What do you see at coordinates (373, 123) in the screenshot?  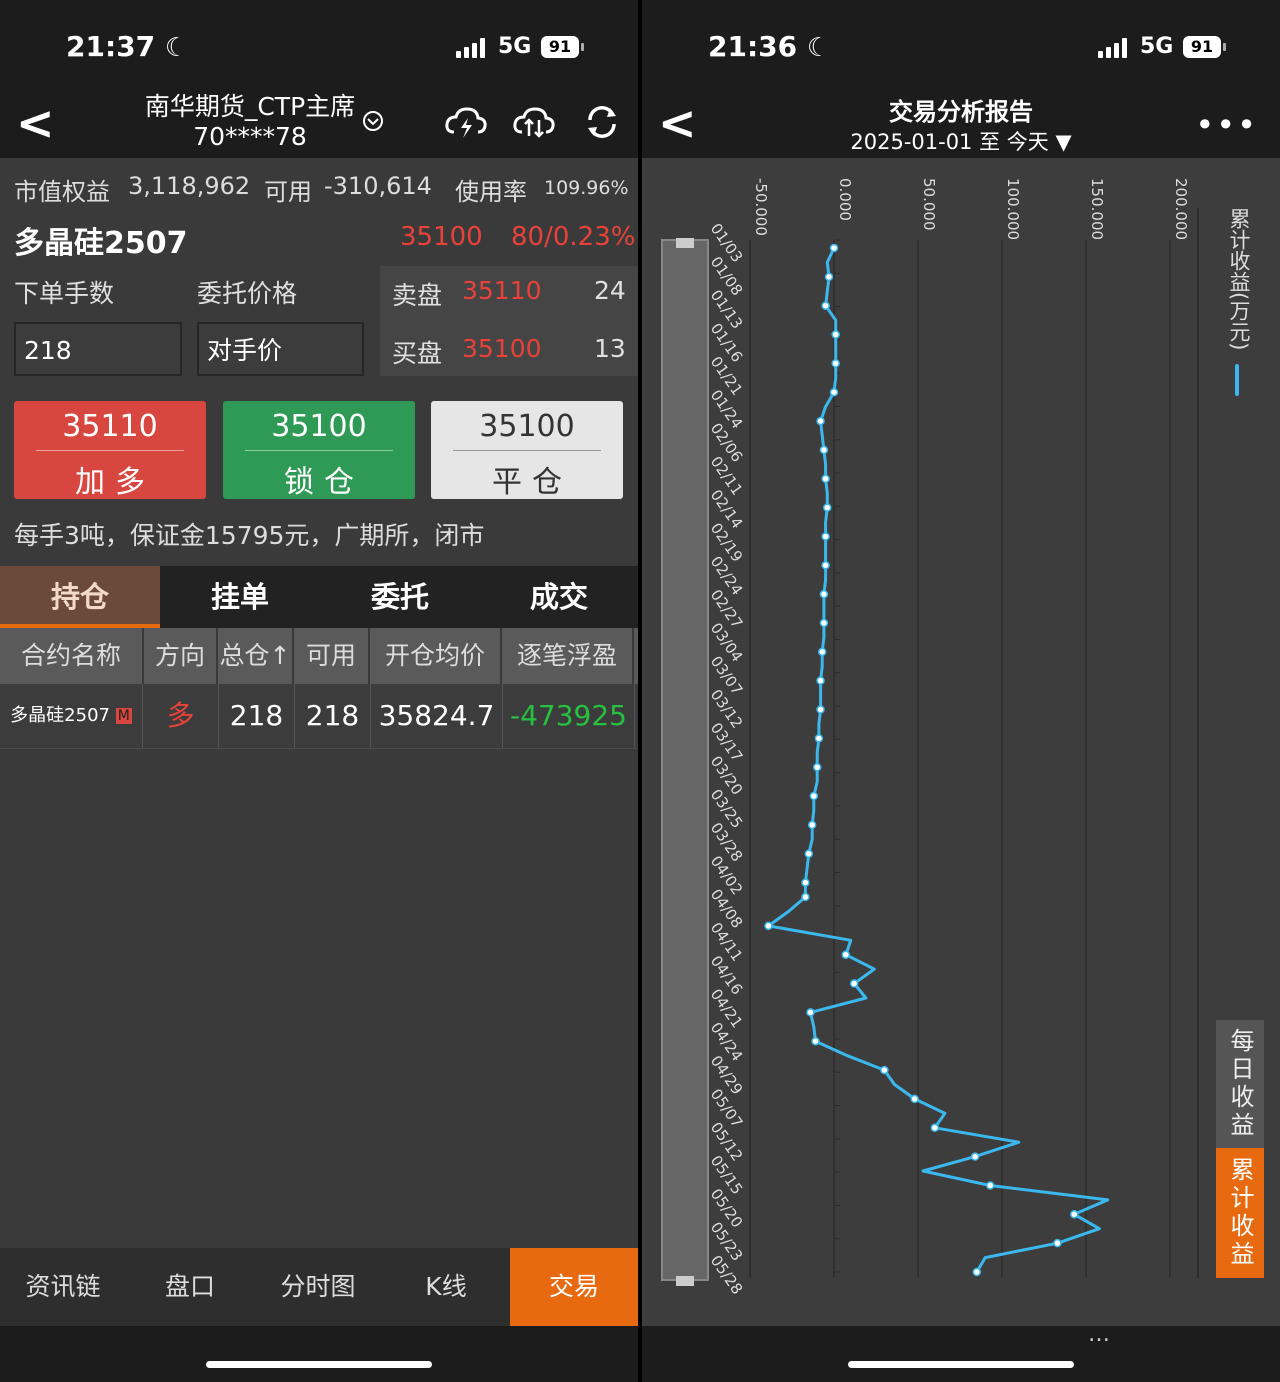 I see `chevron-down-icon` at bounding box center [373, 123].